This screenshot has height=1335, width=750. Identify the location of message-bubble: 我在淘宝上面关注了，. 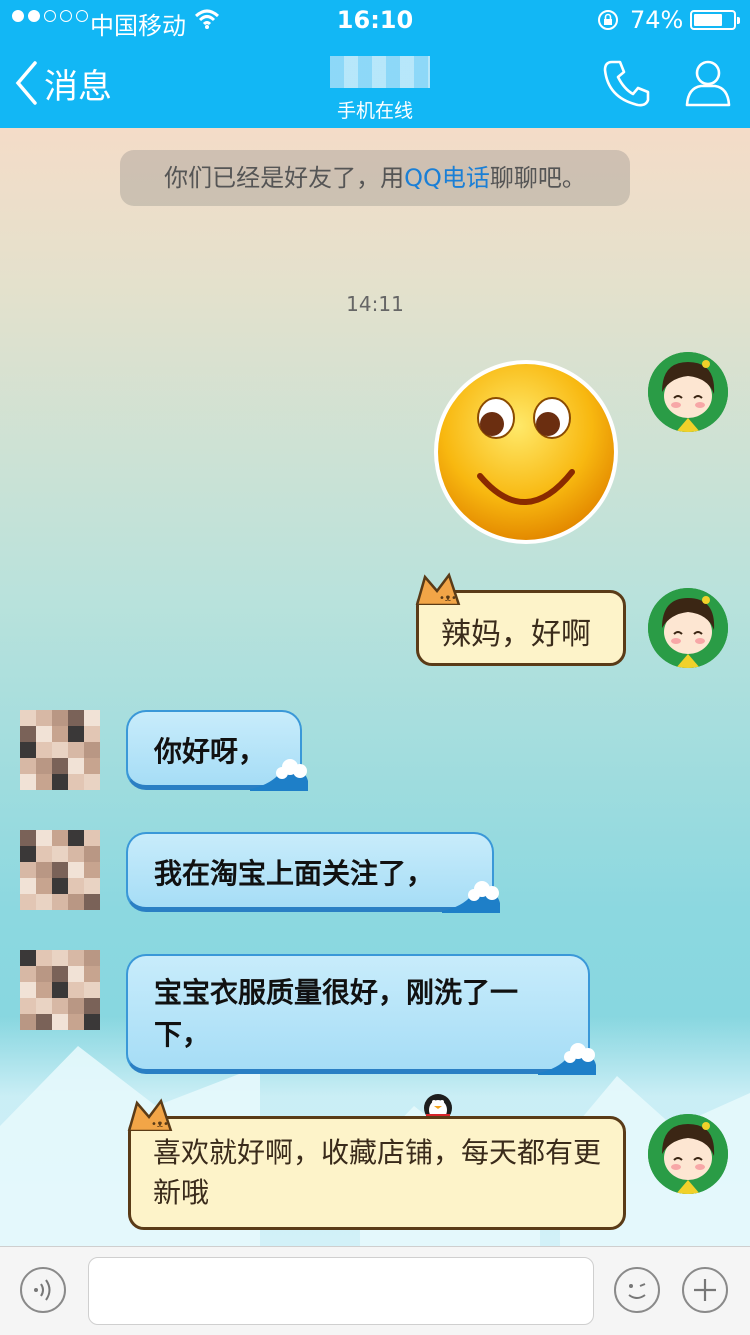
(313, 872).